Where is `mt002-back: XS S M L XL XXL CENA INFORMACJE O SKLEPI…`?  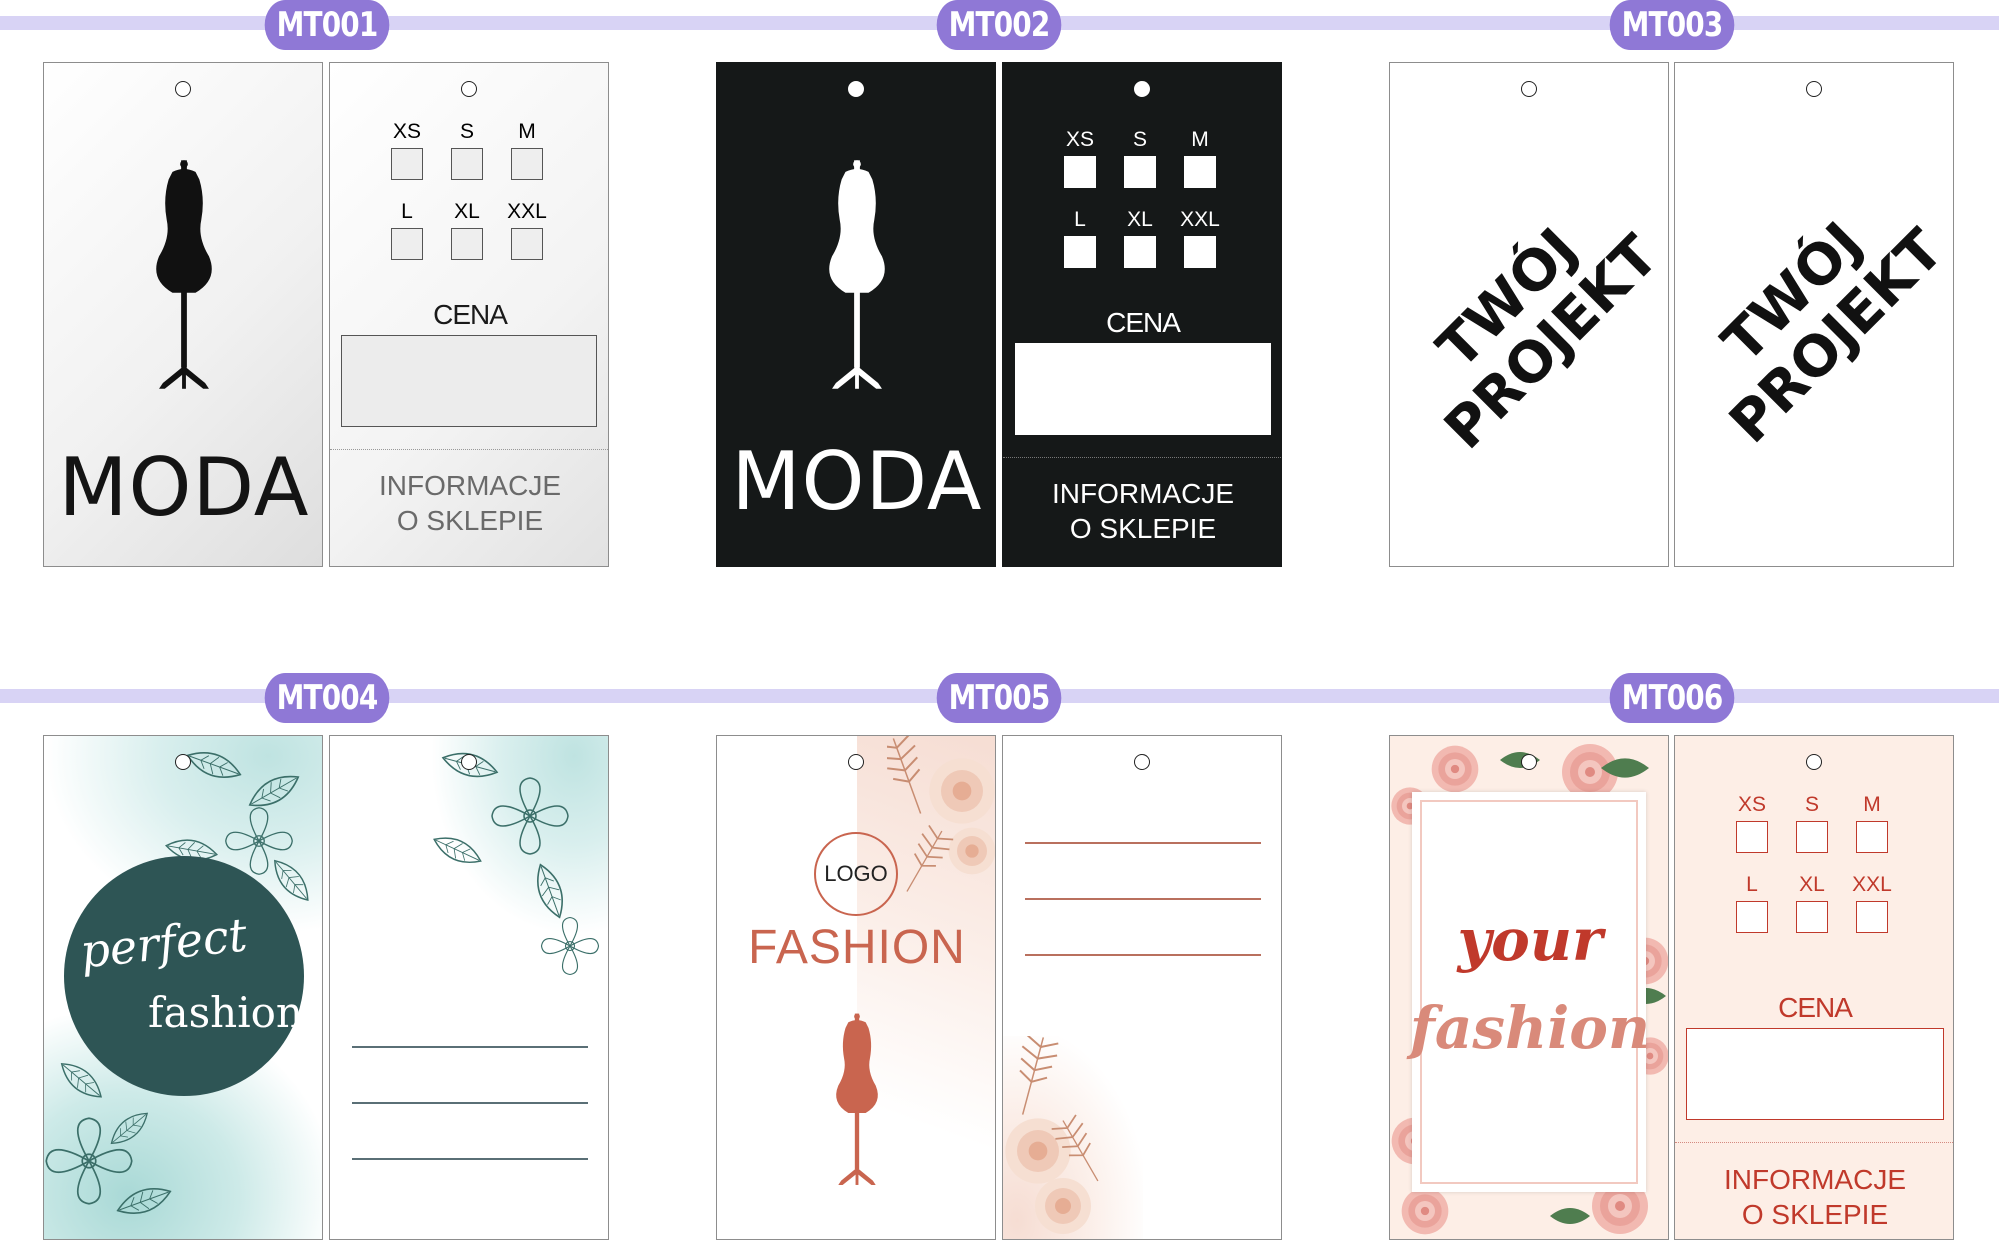 mt002-back: XS S M L XL XXL CENA INFORMACJE O SKLEPI… is located at coordinates (1142, 314).